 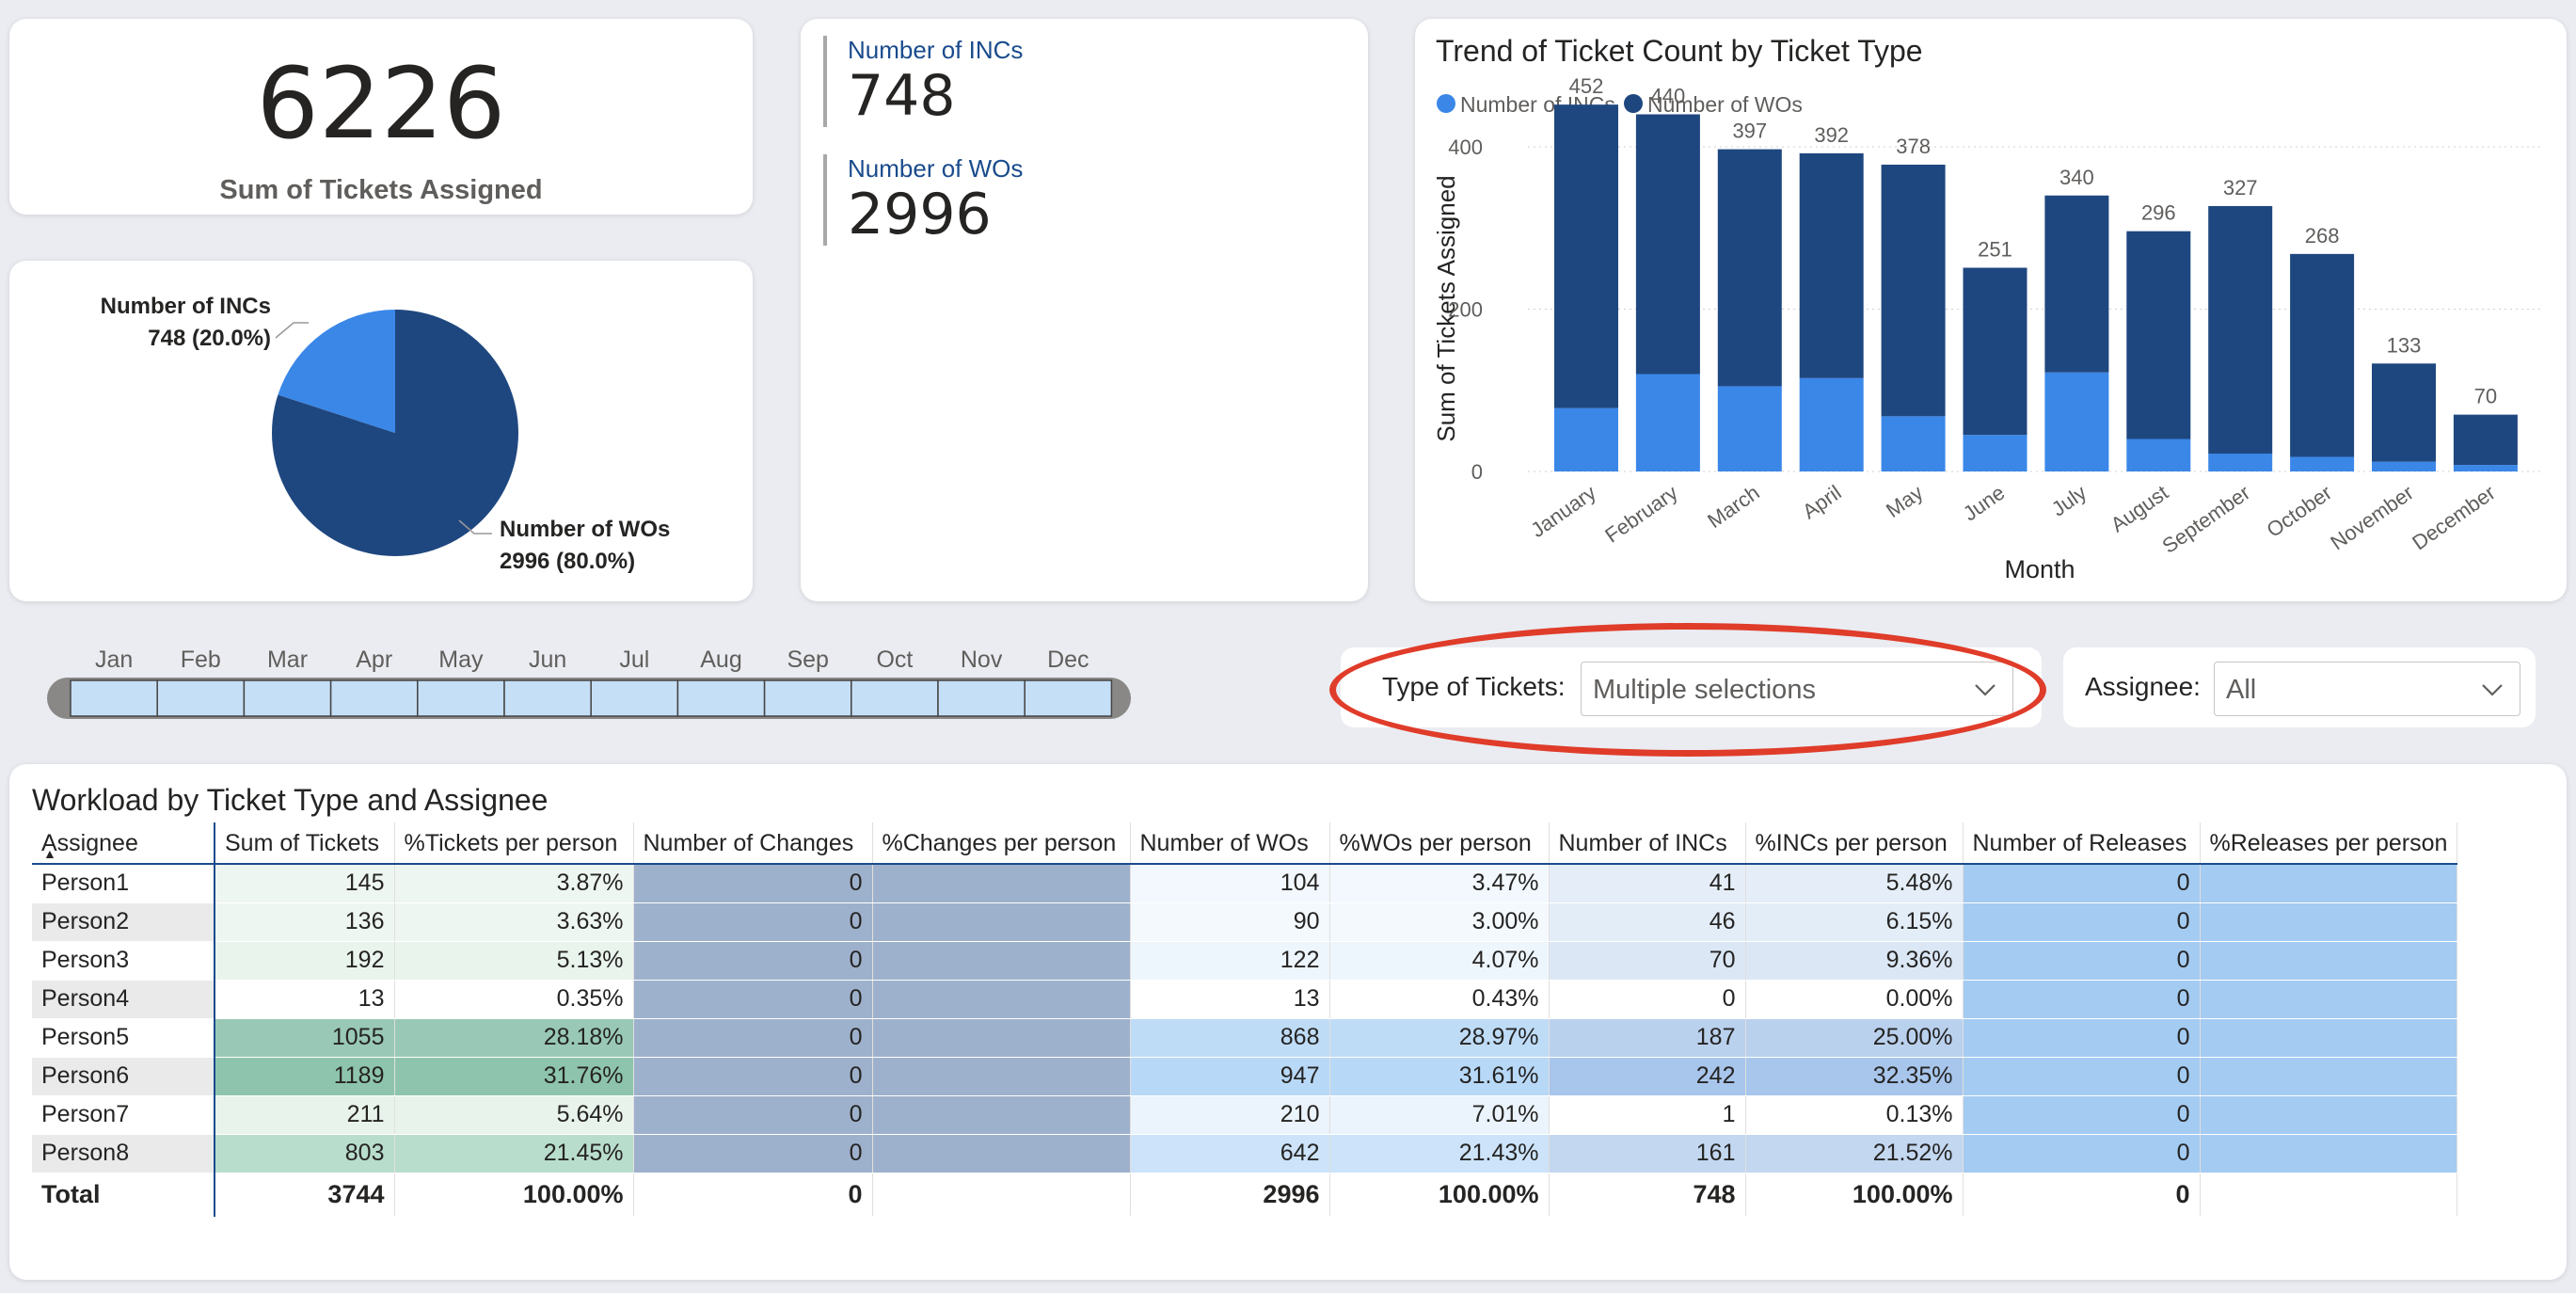 What do you see at coordinates (2486, 468) in the screenshot?
I see `bar-incs-december` at bounding box center [2486, 468].